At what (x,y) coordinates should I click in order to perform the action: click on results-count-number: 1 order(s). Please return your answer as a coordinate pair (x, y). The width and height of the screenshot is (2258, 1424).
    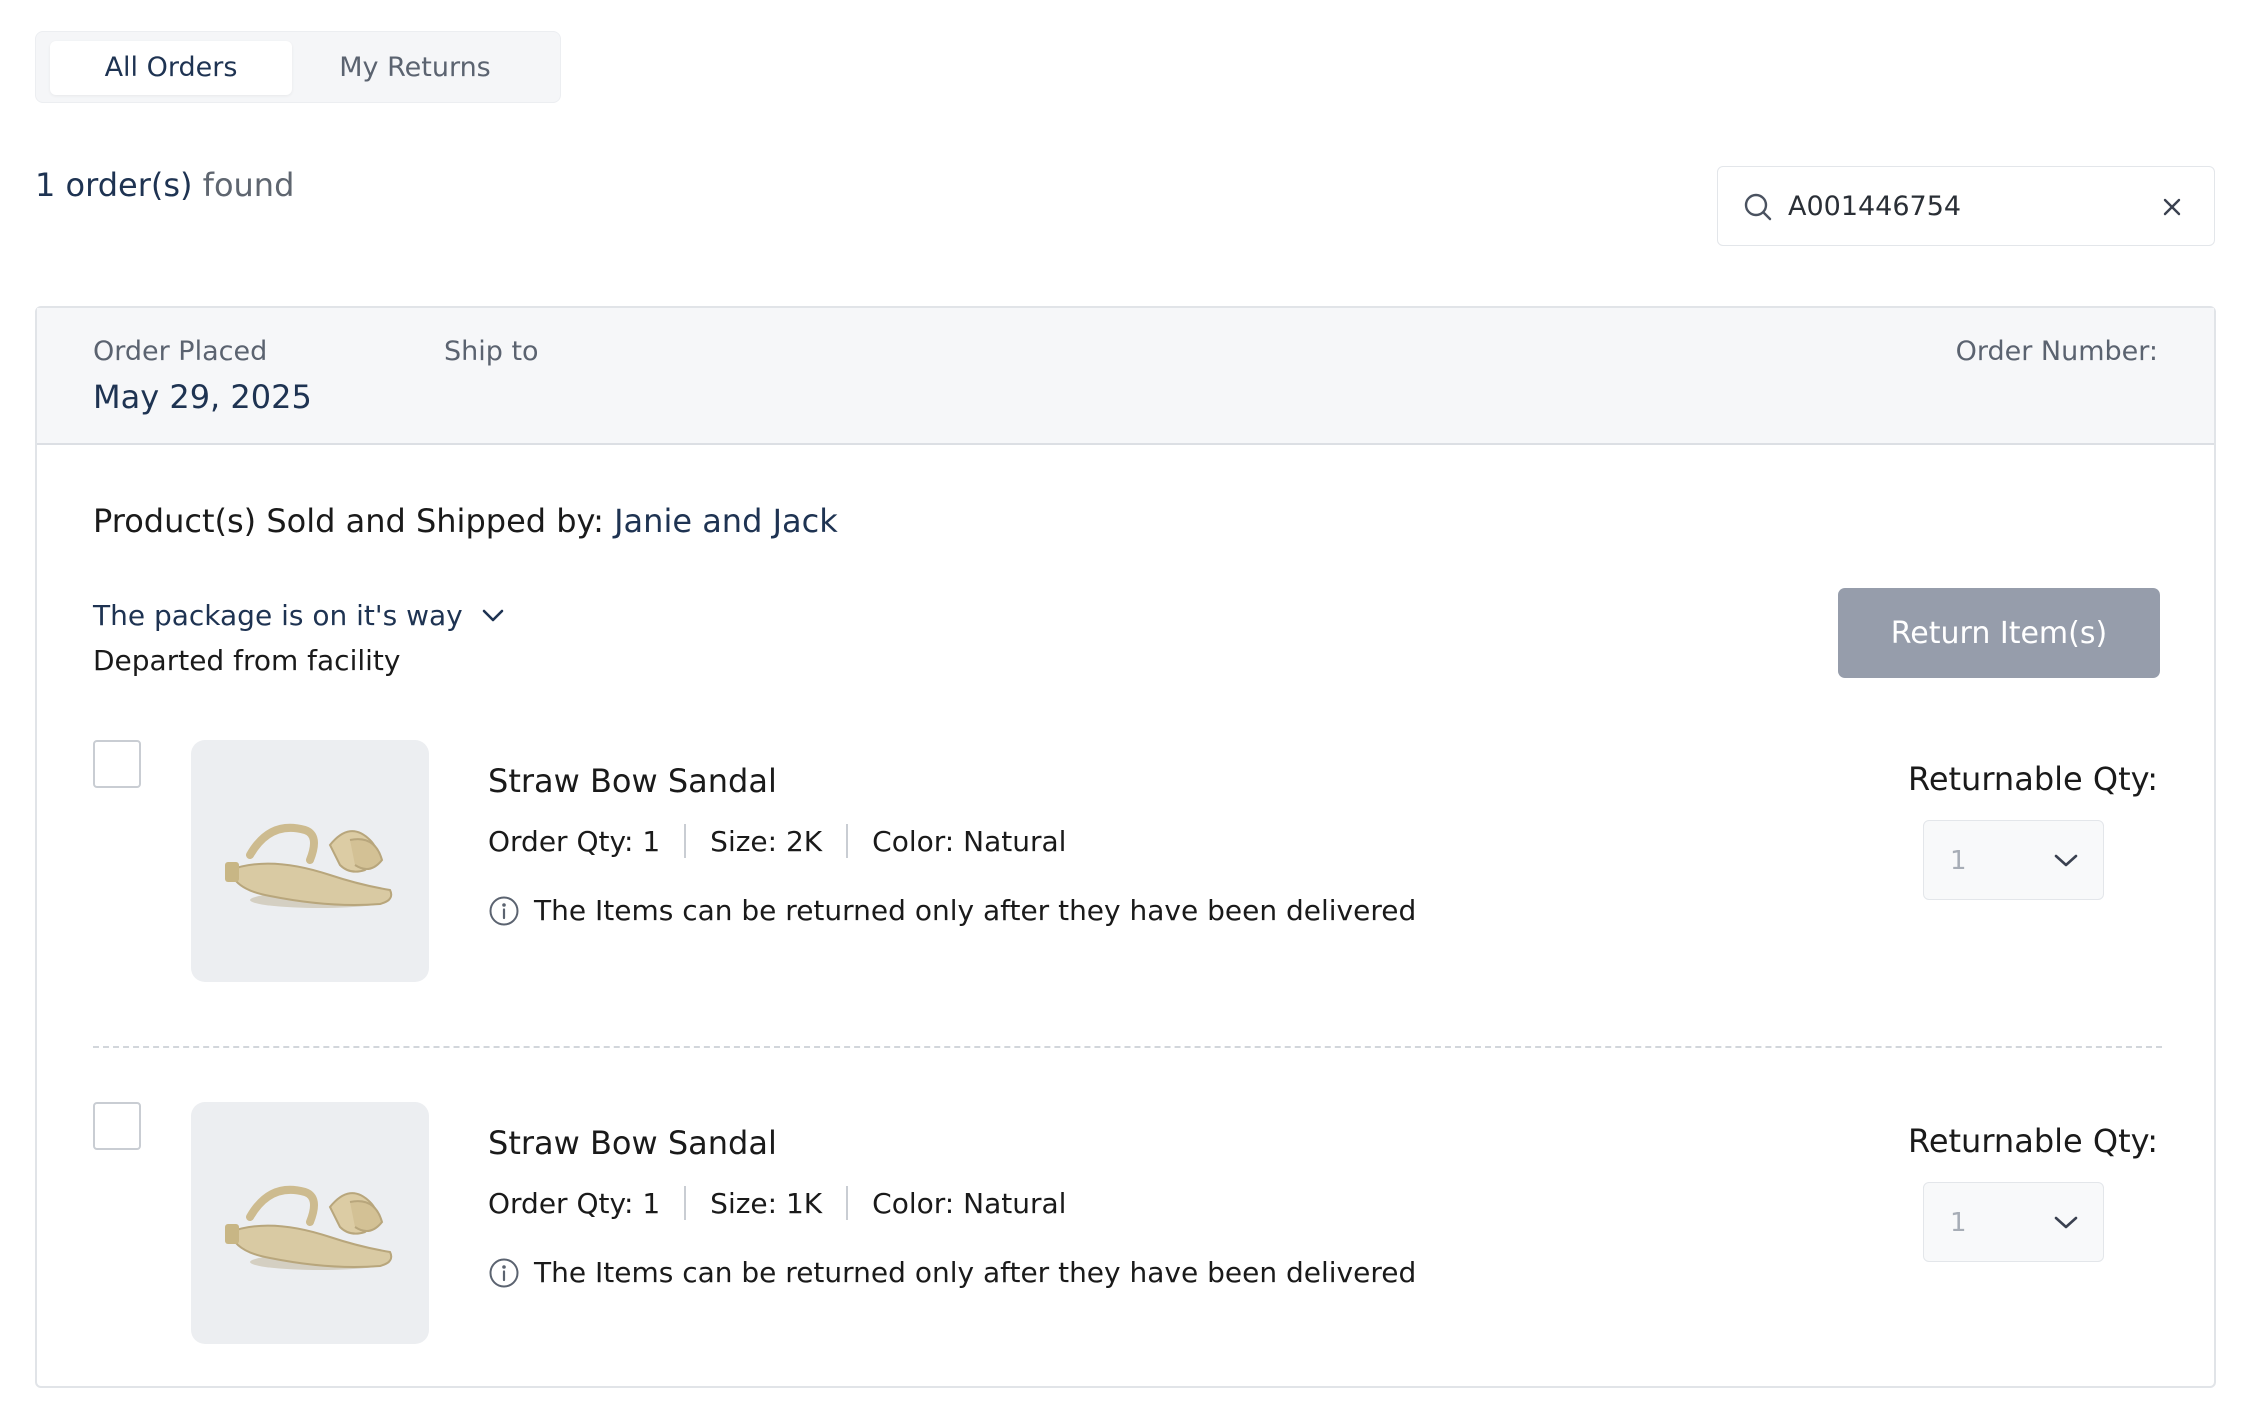
    Looking at the image, I should click on (114, 185).